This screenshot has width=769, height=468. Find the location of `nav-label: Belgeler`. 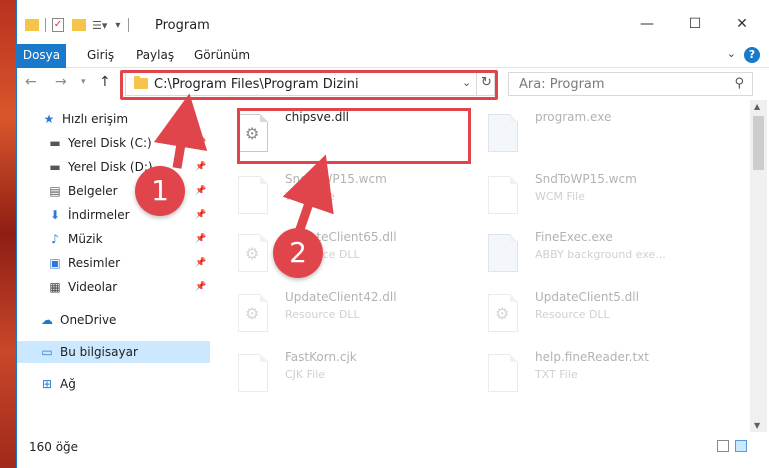

nav-label: Belgeler is located at coordinates (93, 191).